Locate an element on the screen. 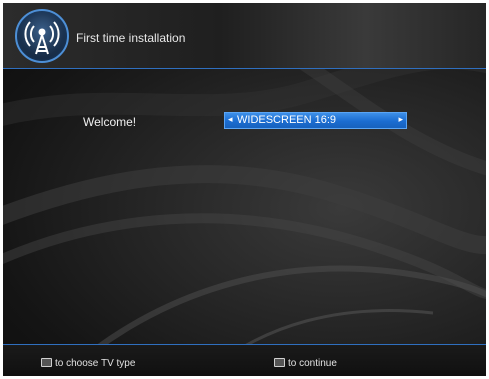 This screenshot has height=379, width=489. antenna-icon is located at coordinates (42, 36).